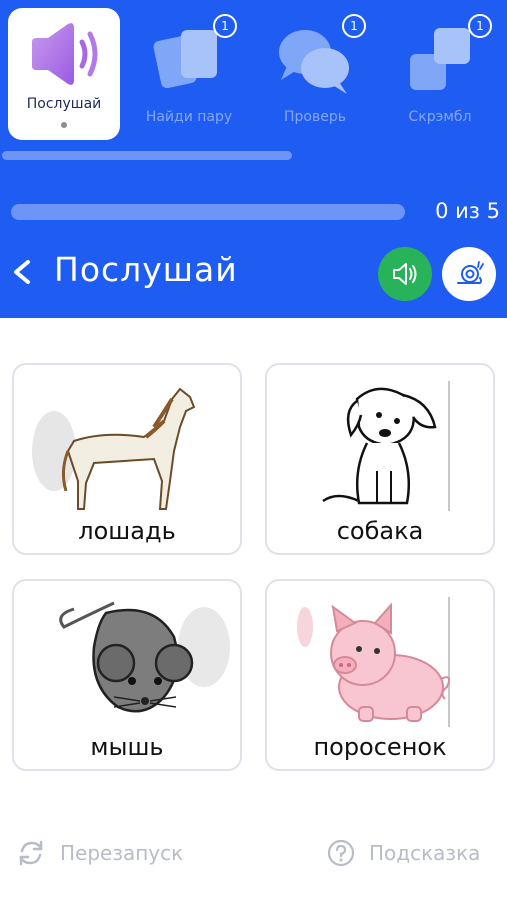  I want to click on chat-bubbles-icon, so click(314, 62).